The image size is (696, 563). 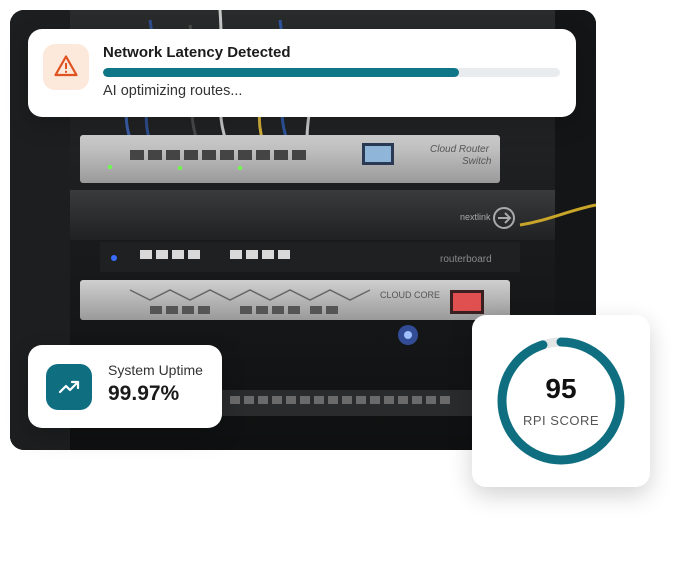 I want to click on optimization-progress-bar, so click(x=331, y=72).